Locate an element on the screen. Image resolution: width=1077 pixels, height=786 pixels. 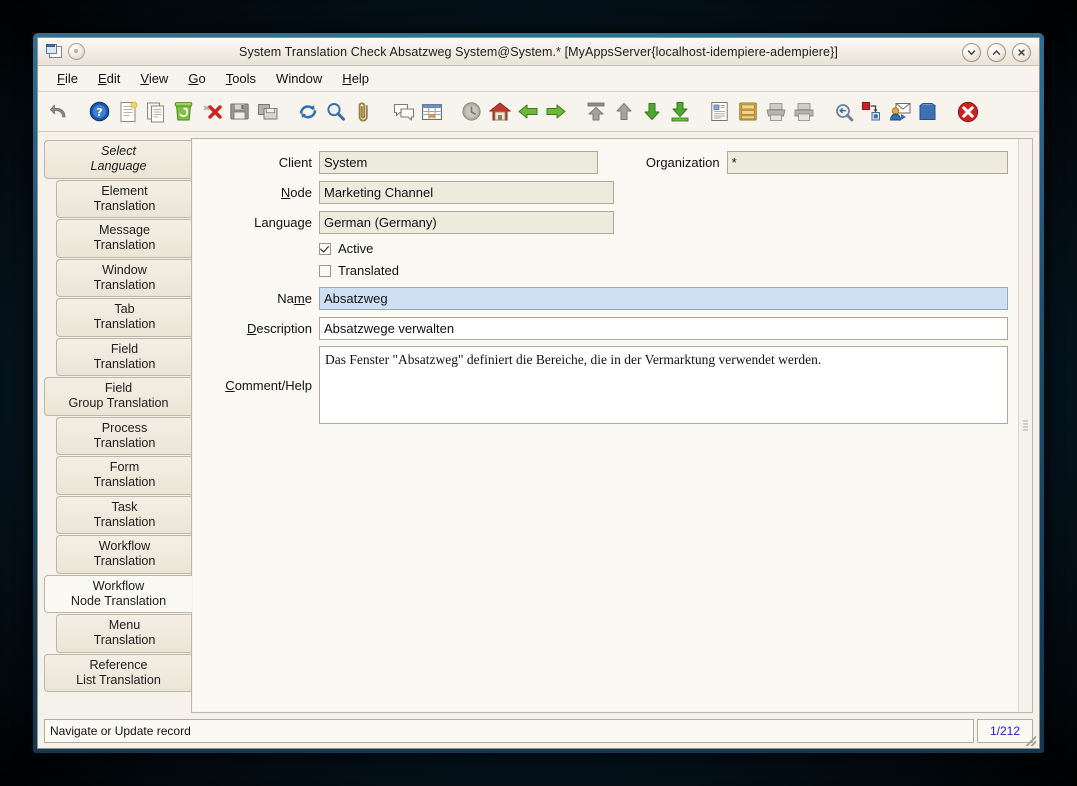
sidebar-tab-label-line1: Message is located at coordinates (124, 230).